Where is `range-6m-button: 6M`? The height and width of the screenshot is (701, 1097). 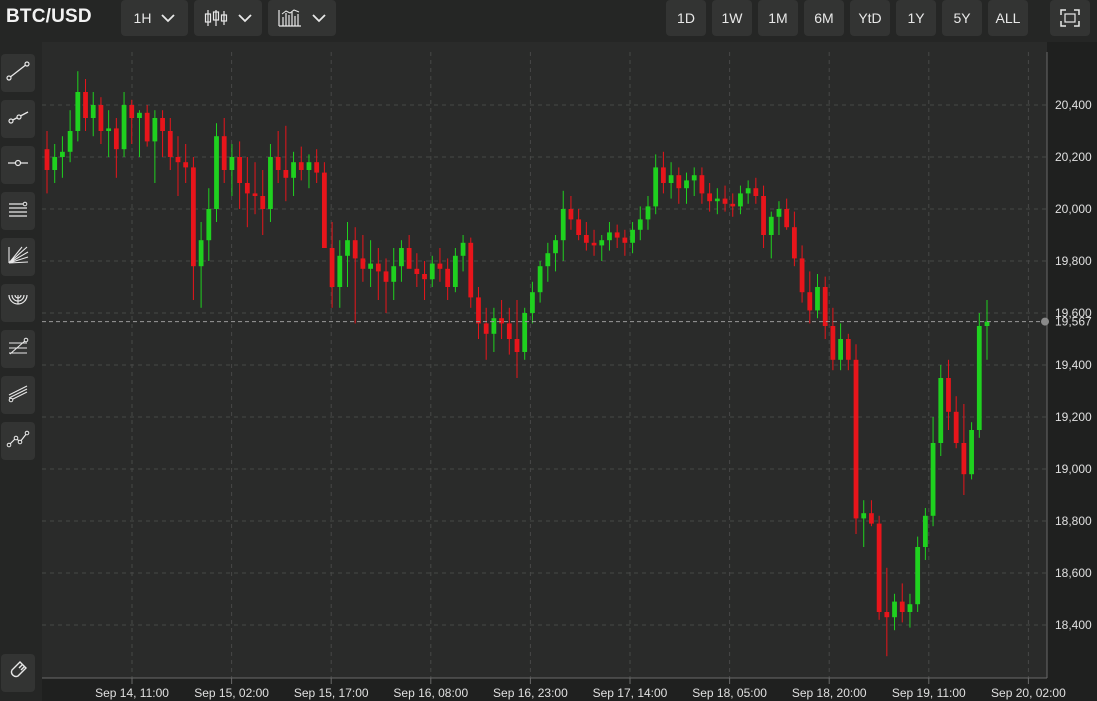
range-6m-button: 6M is located at coordinates (824, 18).